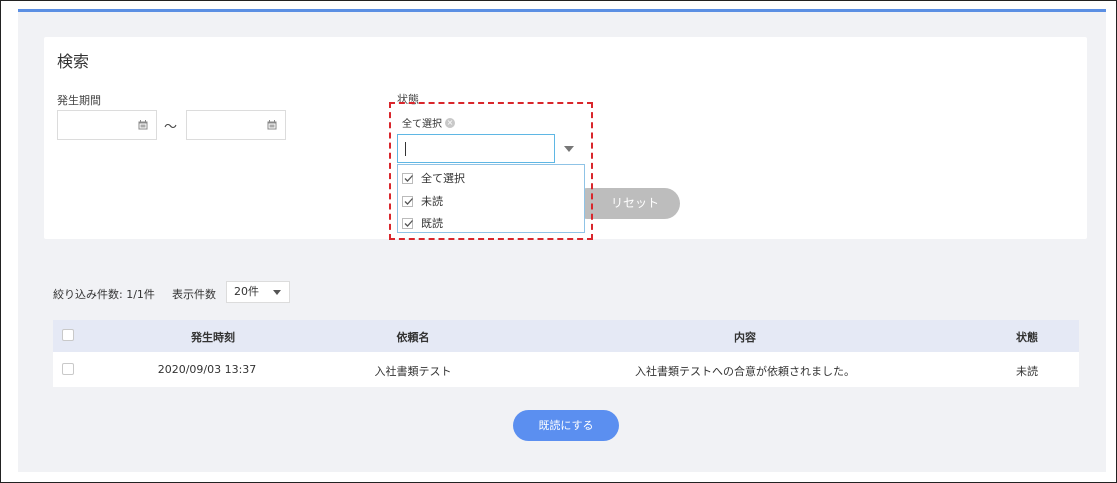 This screenshot has width=1117, height=483. Describe the element at coordinates (745, 371) in the screenshot. I see `cell-content: 入社書類テストへの合意が依頼されました。` at that location.